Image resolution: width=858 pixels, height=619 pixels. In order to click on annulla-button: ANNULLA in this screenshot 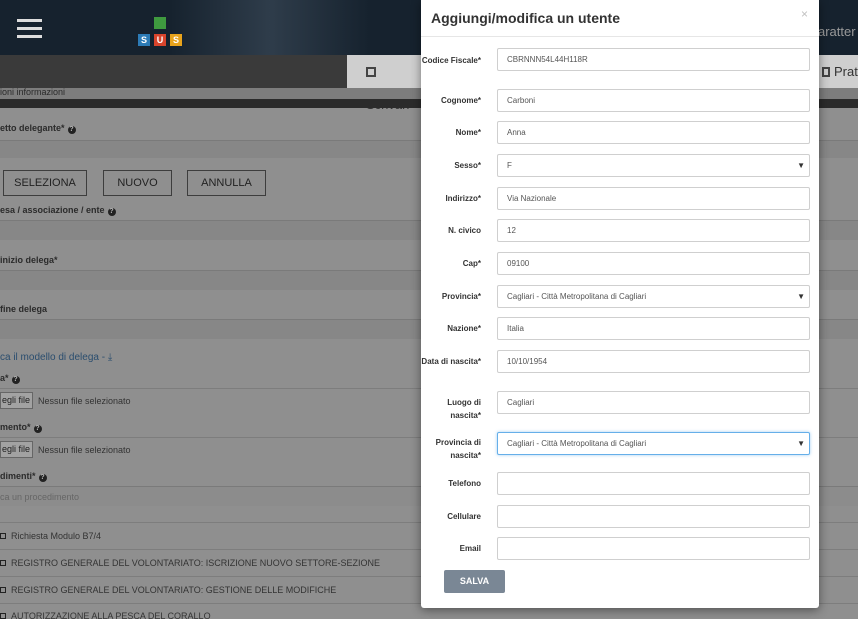, I will do `click(226, 183)`.